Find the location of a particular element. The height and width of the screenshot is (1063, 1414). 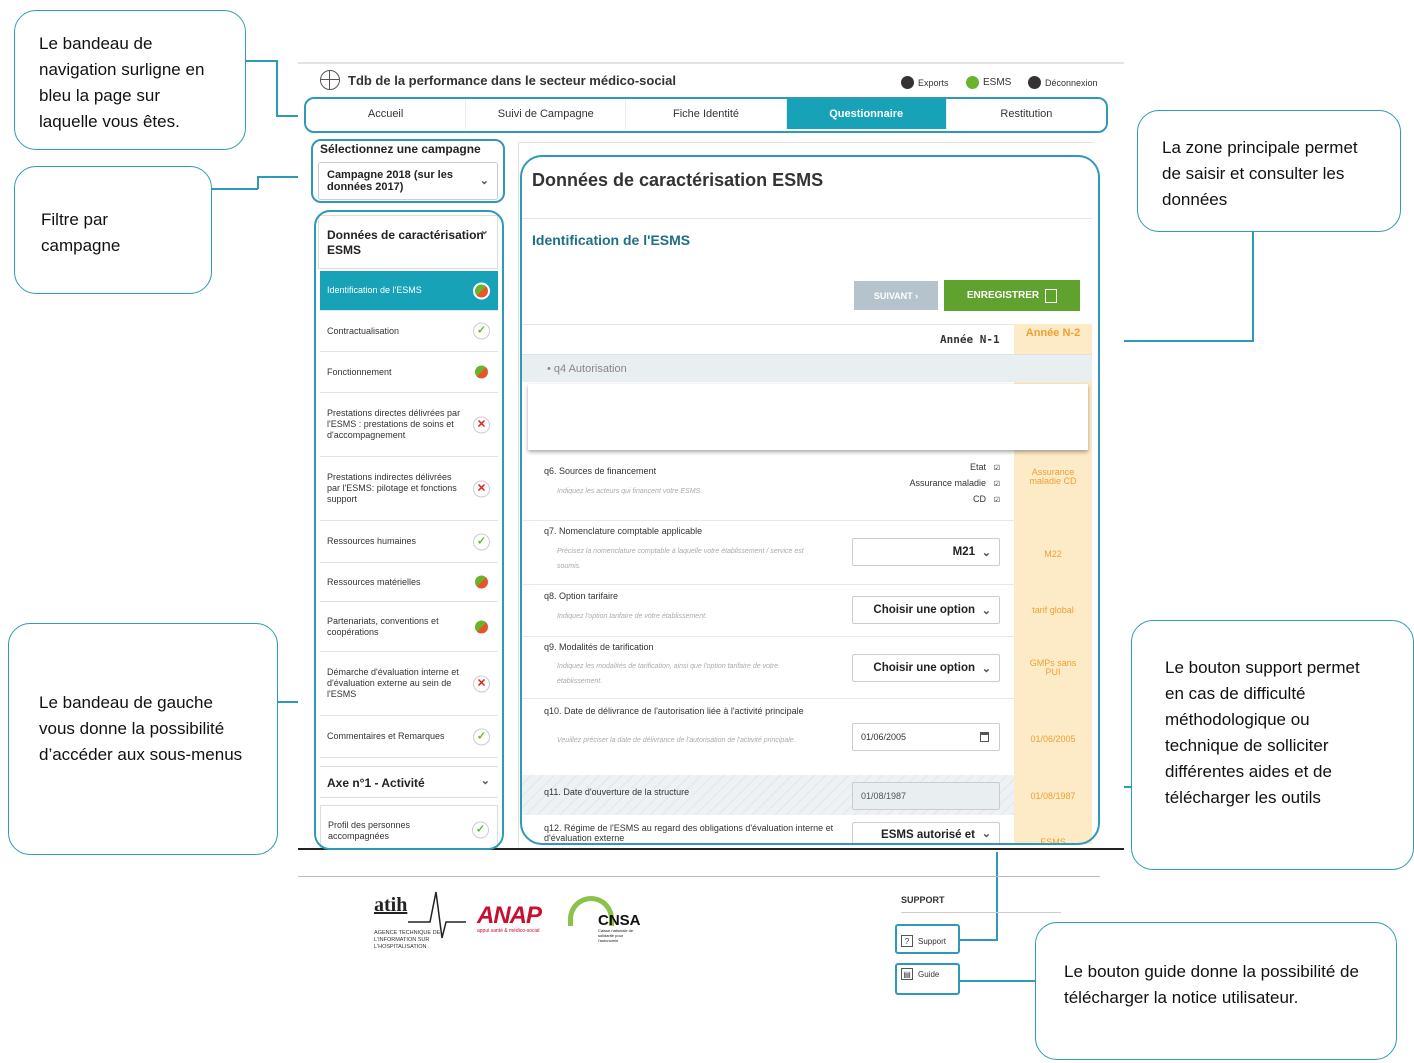

callout-filter: Filtre par campagne is located at coordinates (113, 230).